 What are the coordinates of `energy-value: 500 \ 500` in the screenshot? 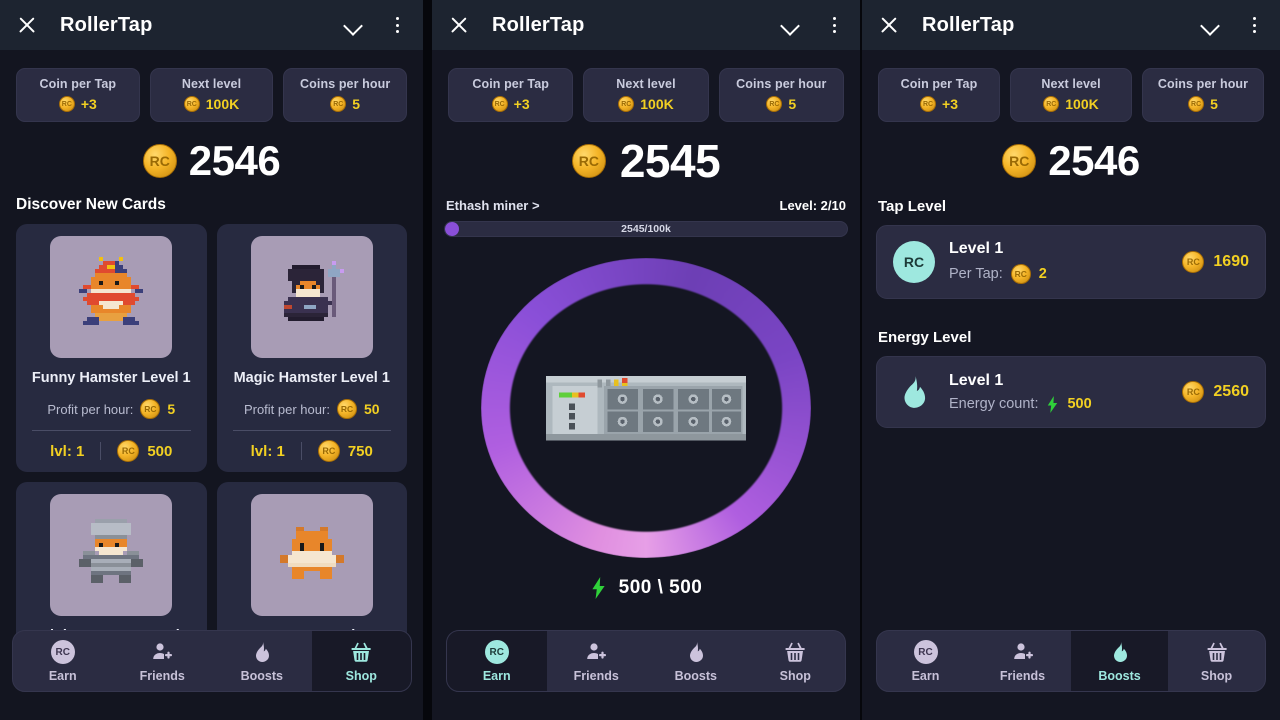 It's located at (660, 587).